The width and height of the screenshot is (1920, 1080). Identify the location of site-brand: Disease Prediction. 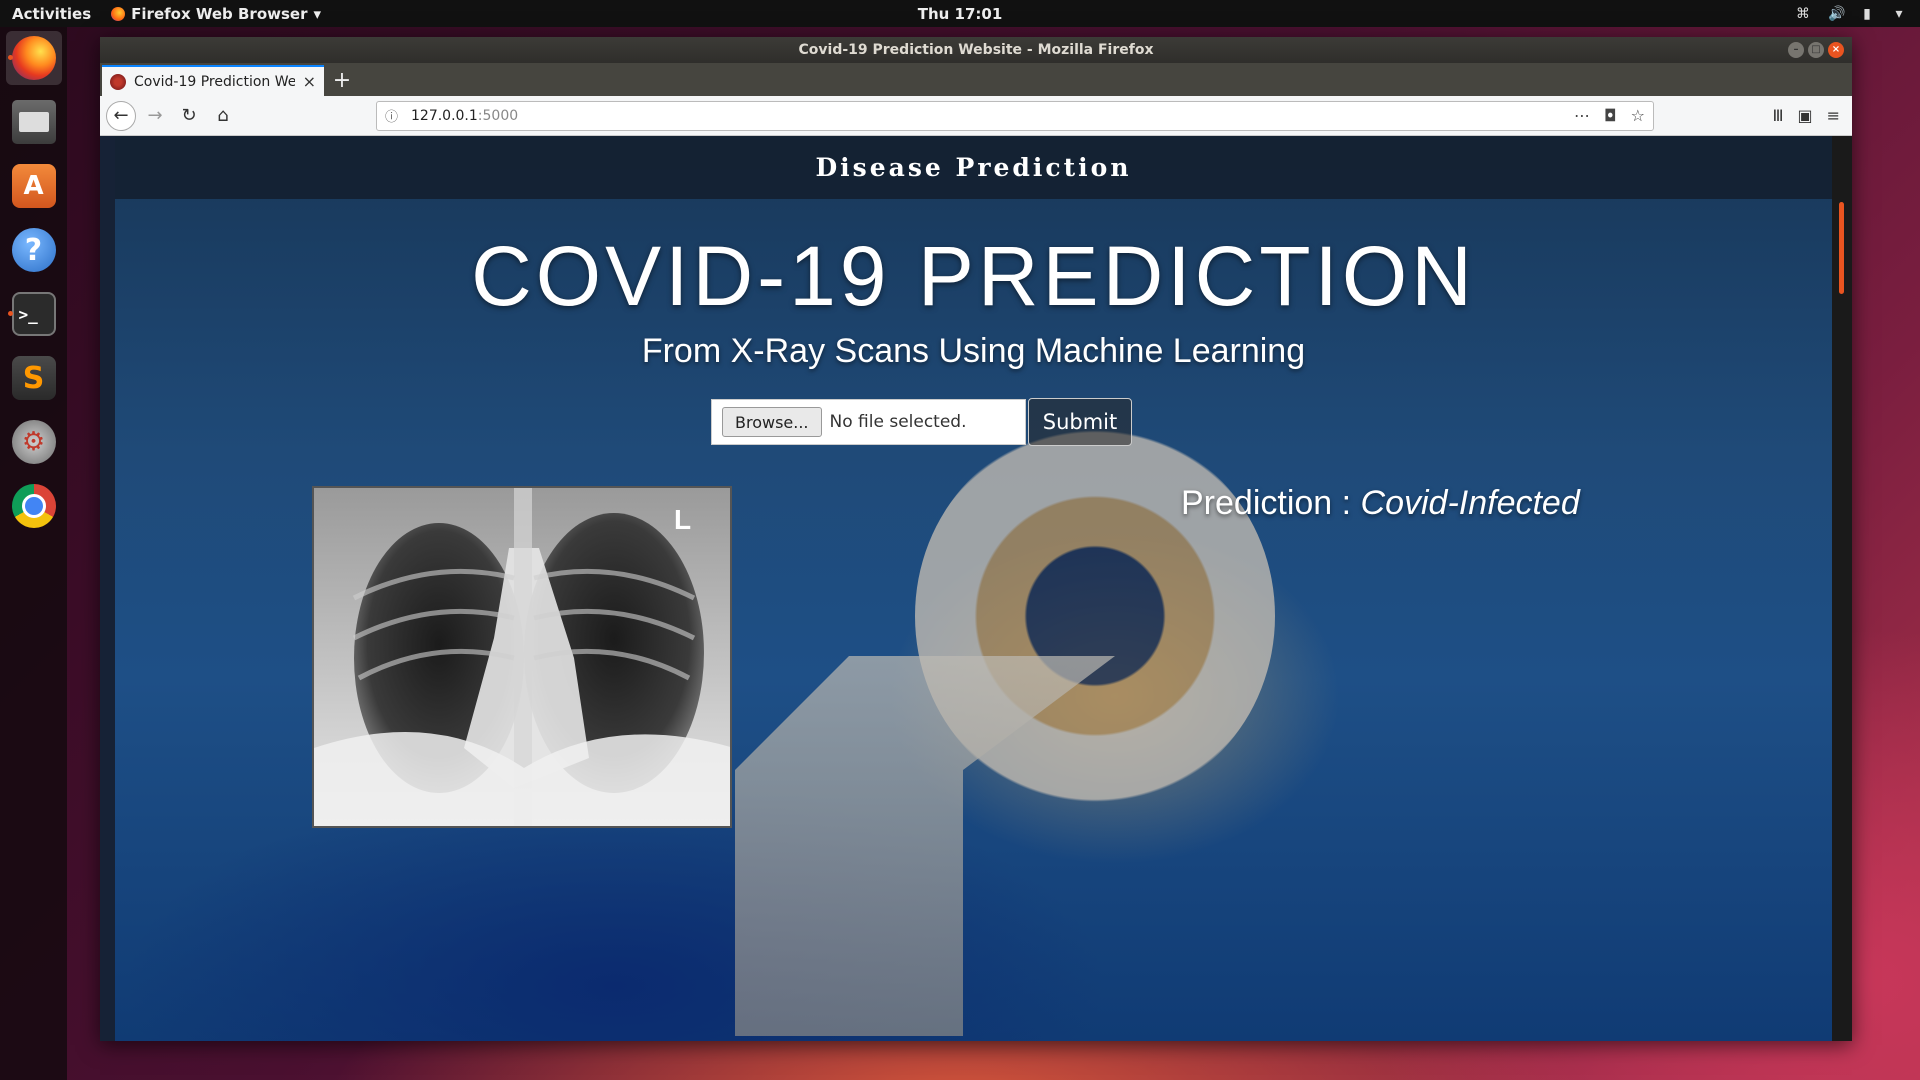
(973, 167).